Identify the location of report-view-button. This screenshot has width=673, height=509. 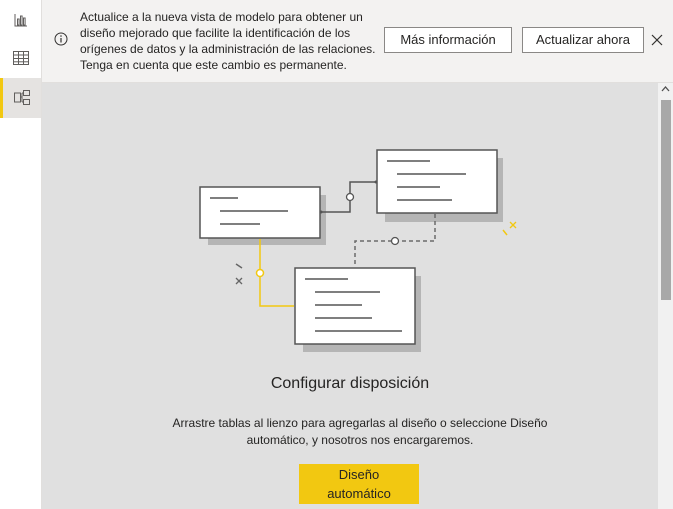
(20, 20).